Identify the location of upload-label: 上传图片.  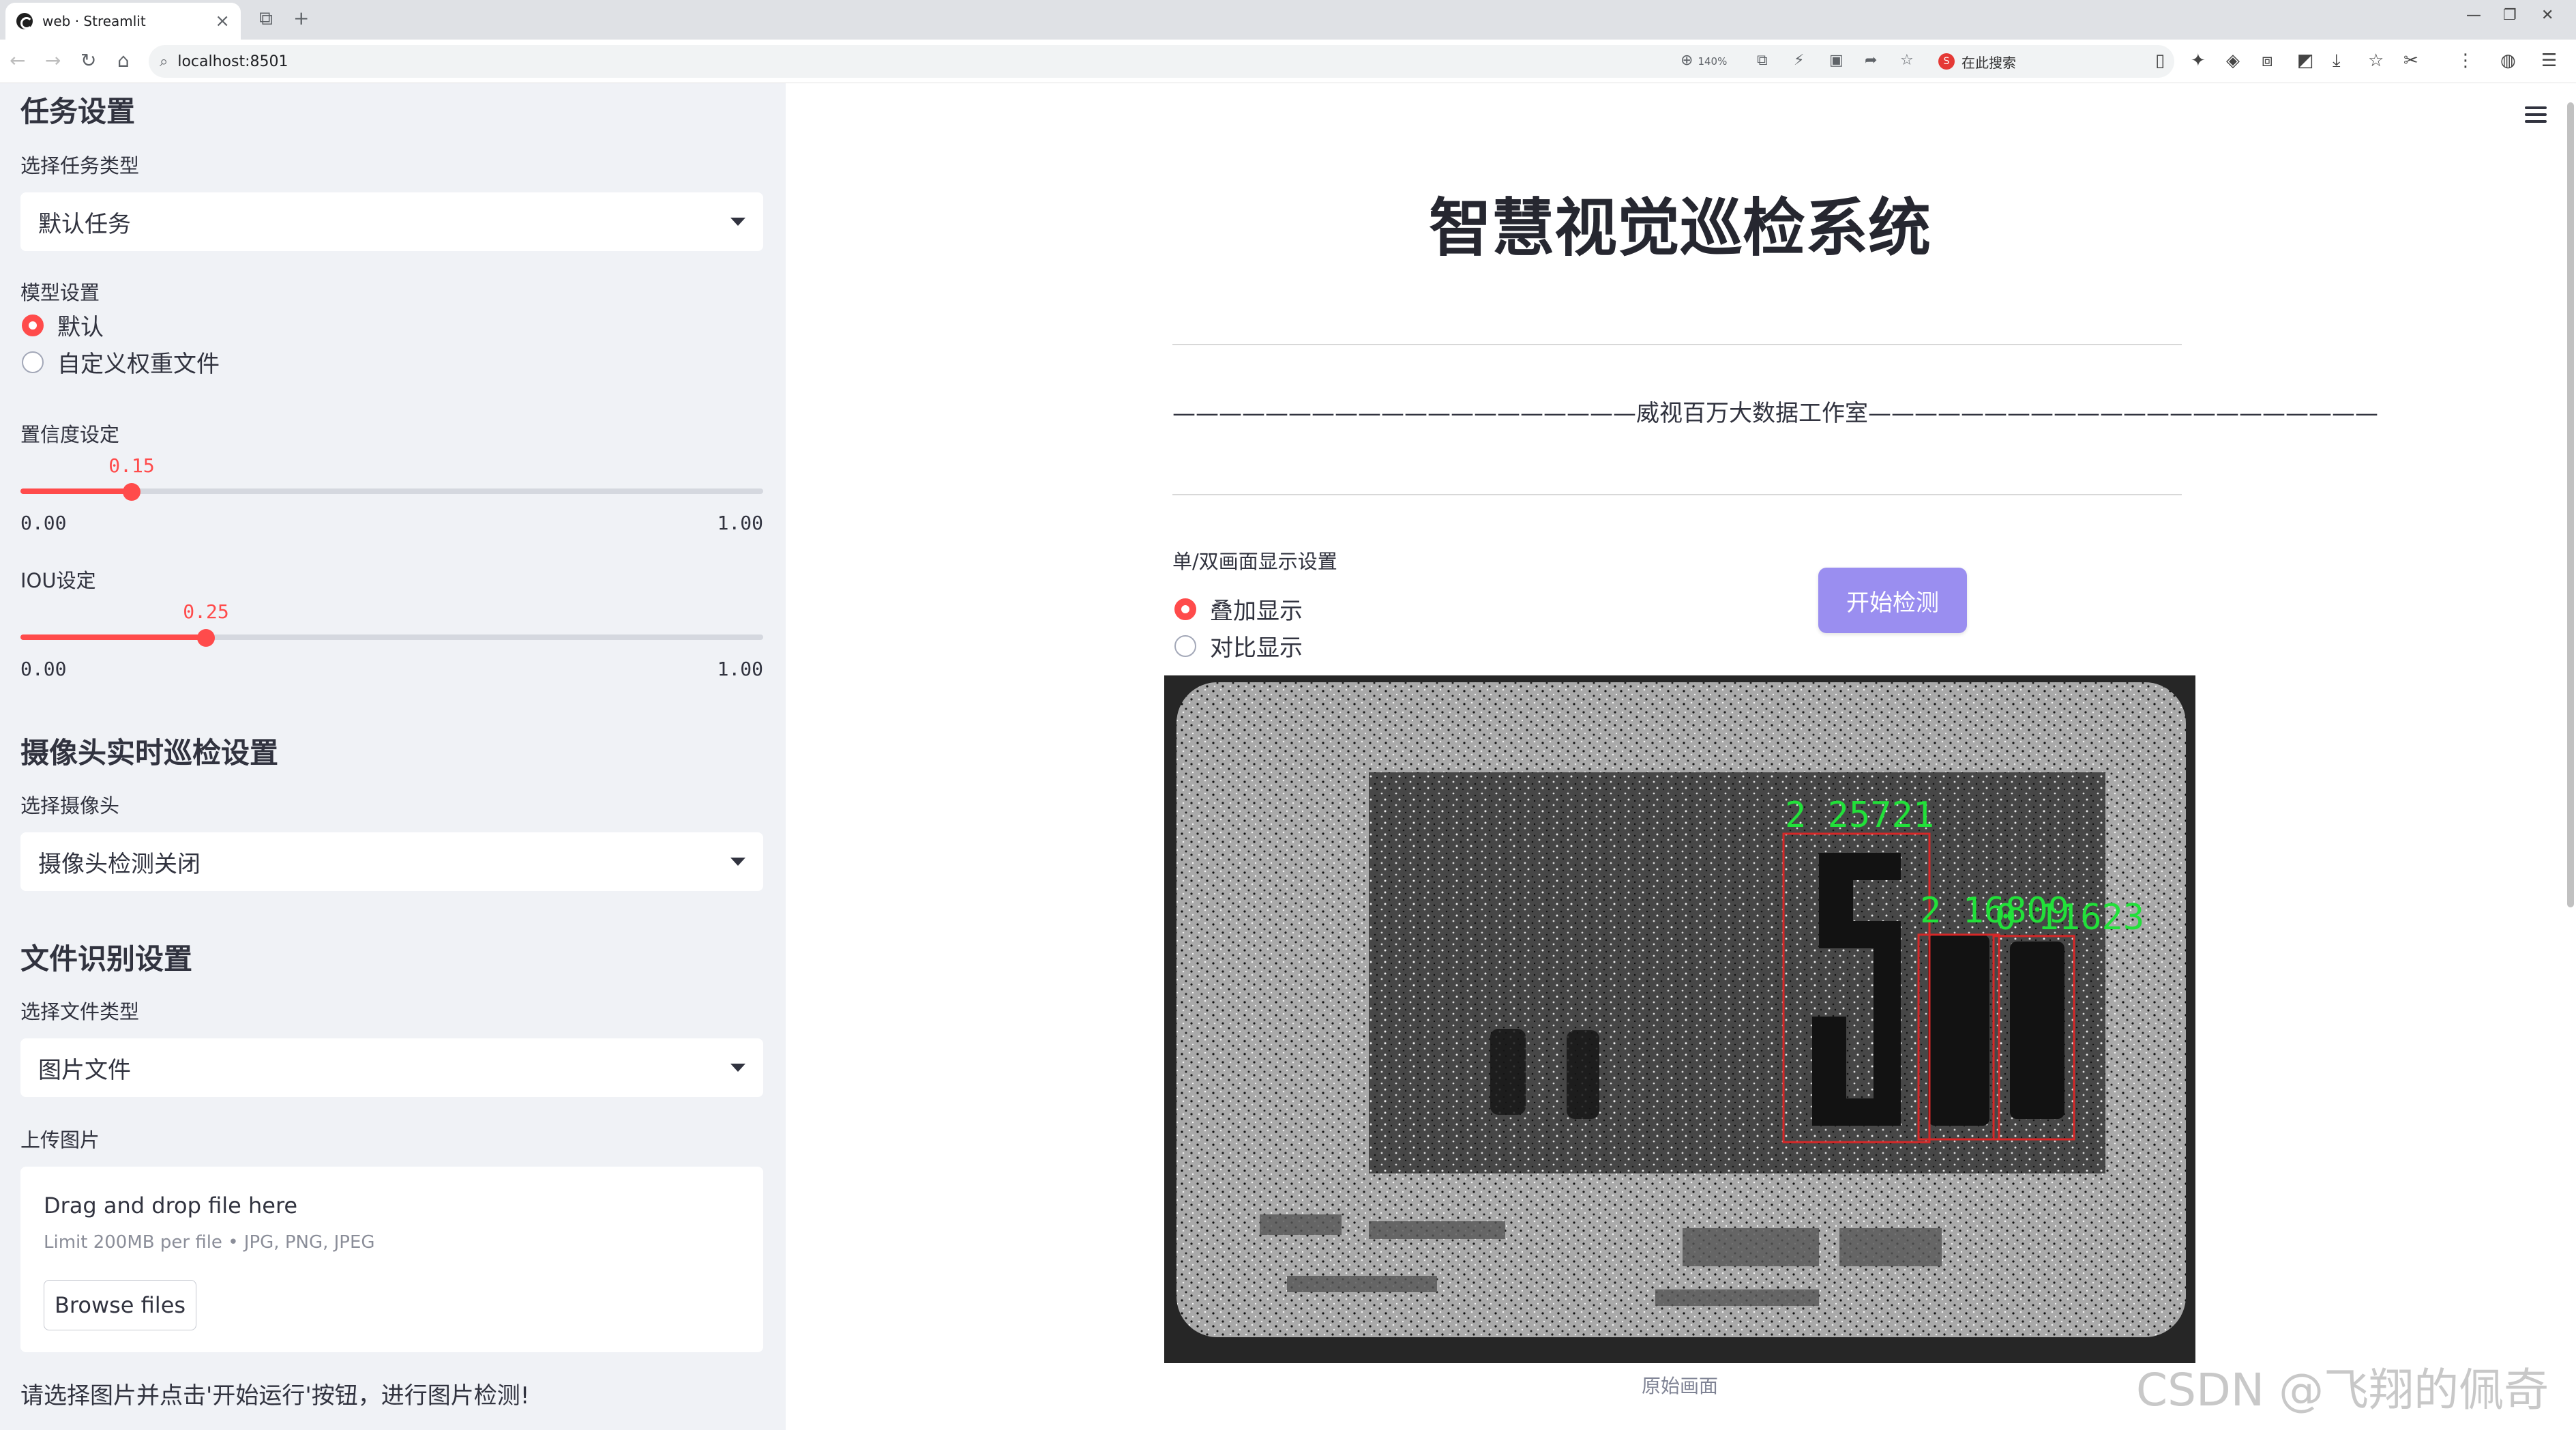
(60, 1140).